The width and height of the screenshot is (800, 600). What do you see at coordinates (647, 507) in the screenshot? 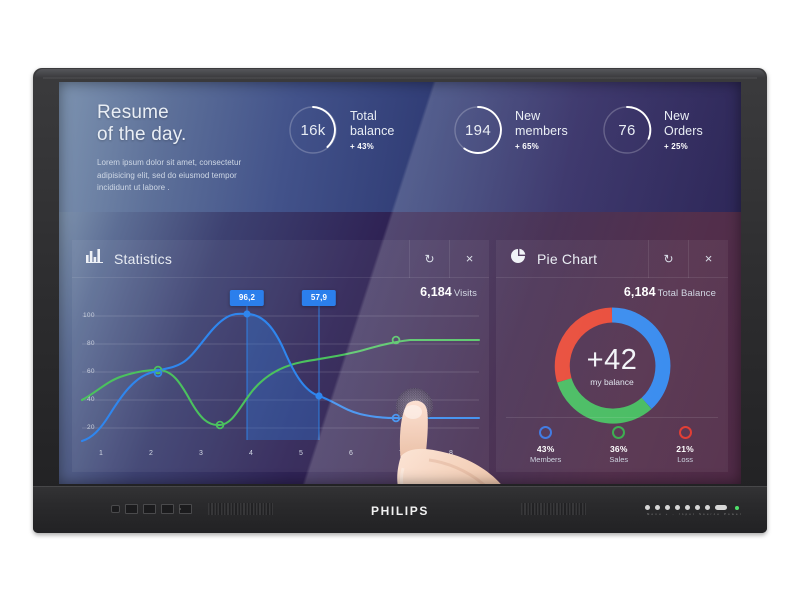
I see `control-menu-button` at bounding box center [647, 507].